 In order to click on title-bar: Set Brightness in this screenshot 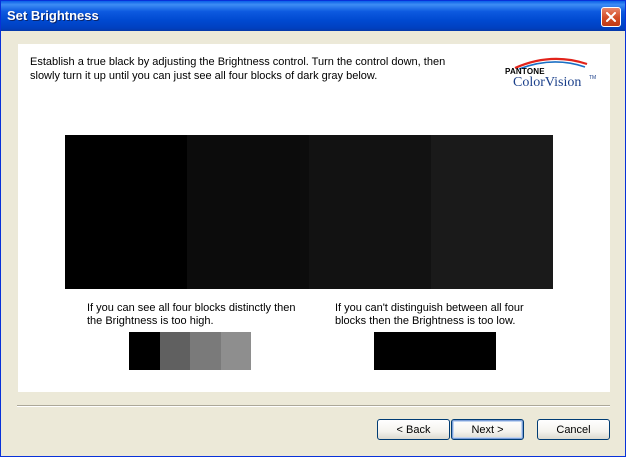, I will do `click(313, 16)`.